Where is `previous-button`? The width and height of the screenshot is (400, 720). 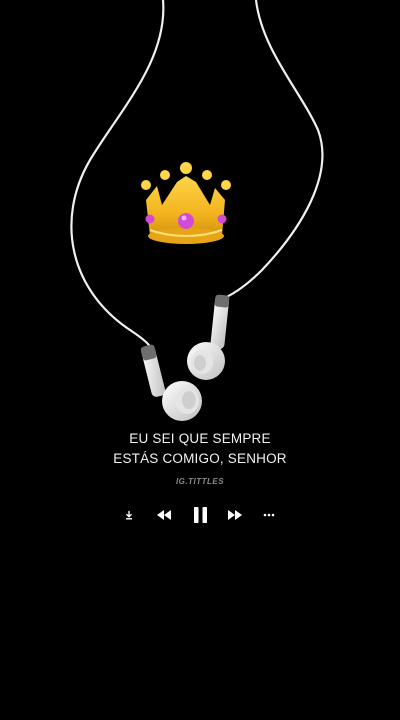 previous-button is located at coordinates (164, 515).